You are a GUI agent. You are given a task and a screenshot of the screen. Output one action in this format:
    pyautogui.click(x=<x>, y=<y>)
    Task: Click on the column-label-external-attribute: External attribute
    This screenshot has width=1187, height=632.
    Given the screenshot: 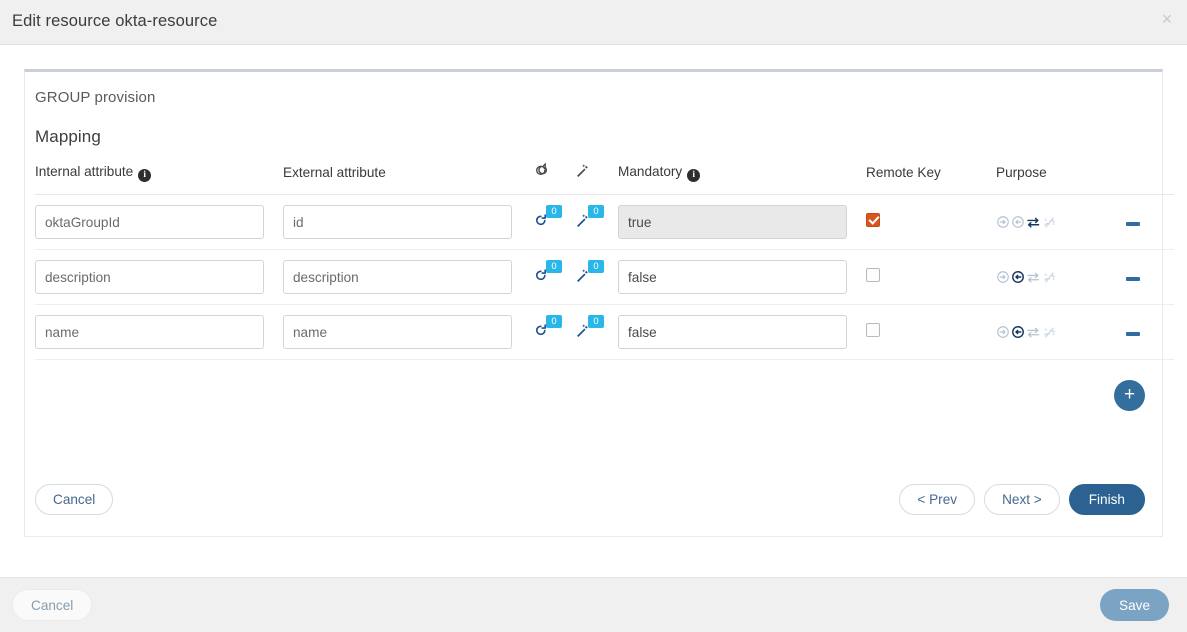 What is the action you would take?
    pyautogui.click(x=334, y=172)
    